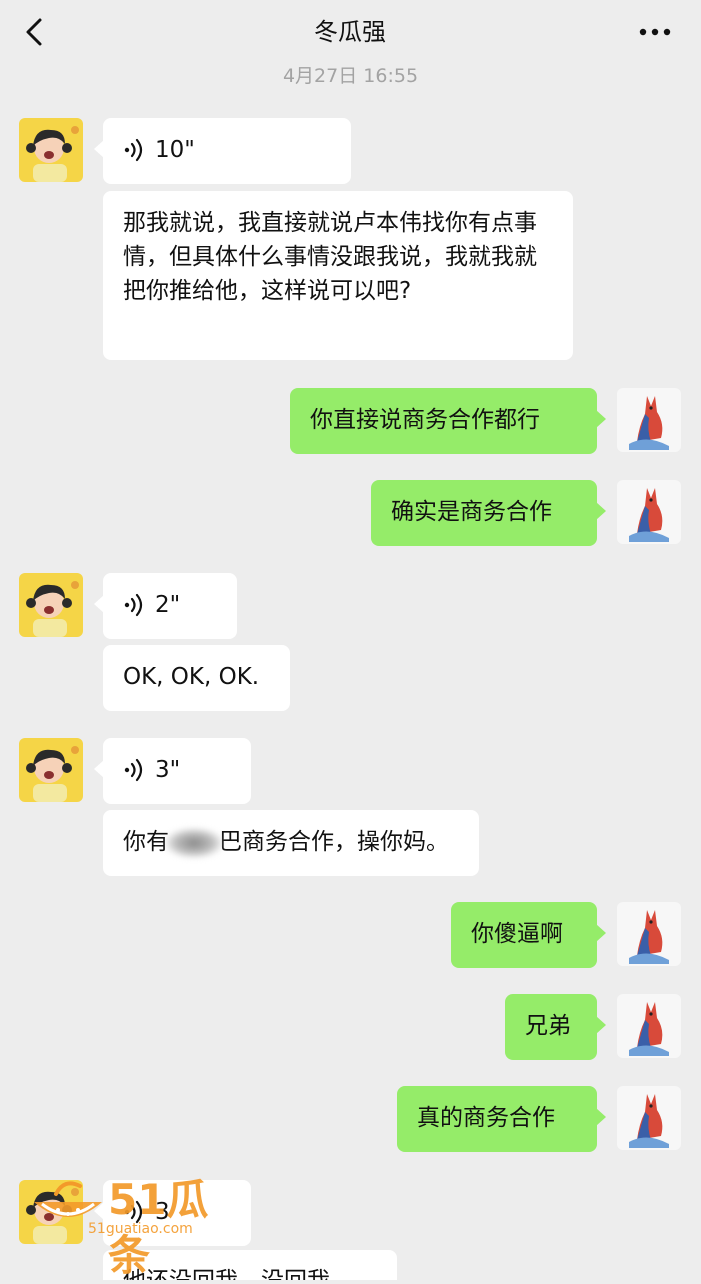 The height and width of the screenshot is (1284, 701). I want to click on message-text-before-blur: 你有, so click(146, 842).